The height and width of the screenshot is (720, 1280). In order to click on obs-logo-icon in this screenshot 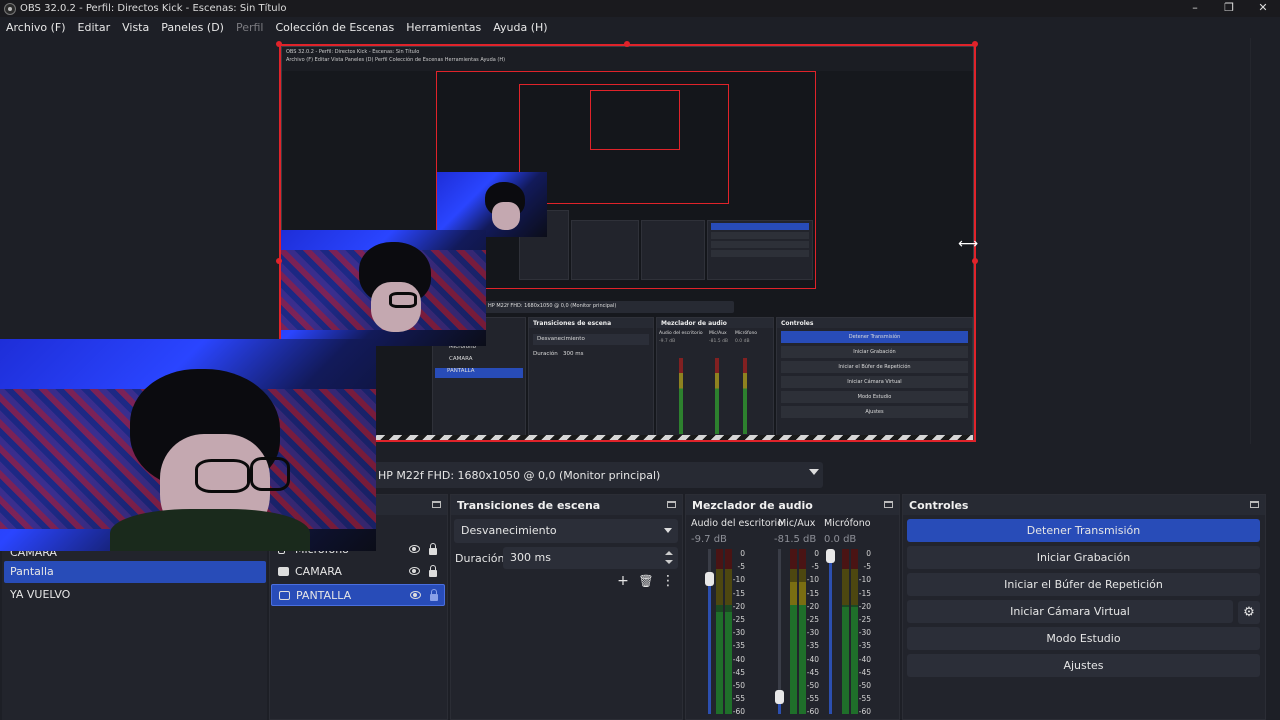, I will do `click(10, 8)`.